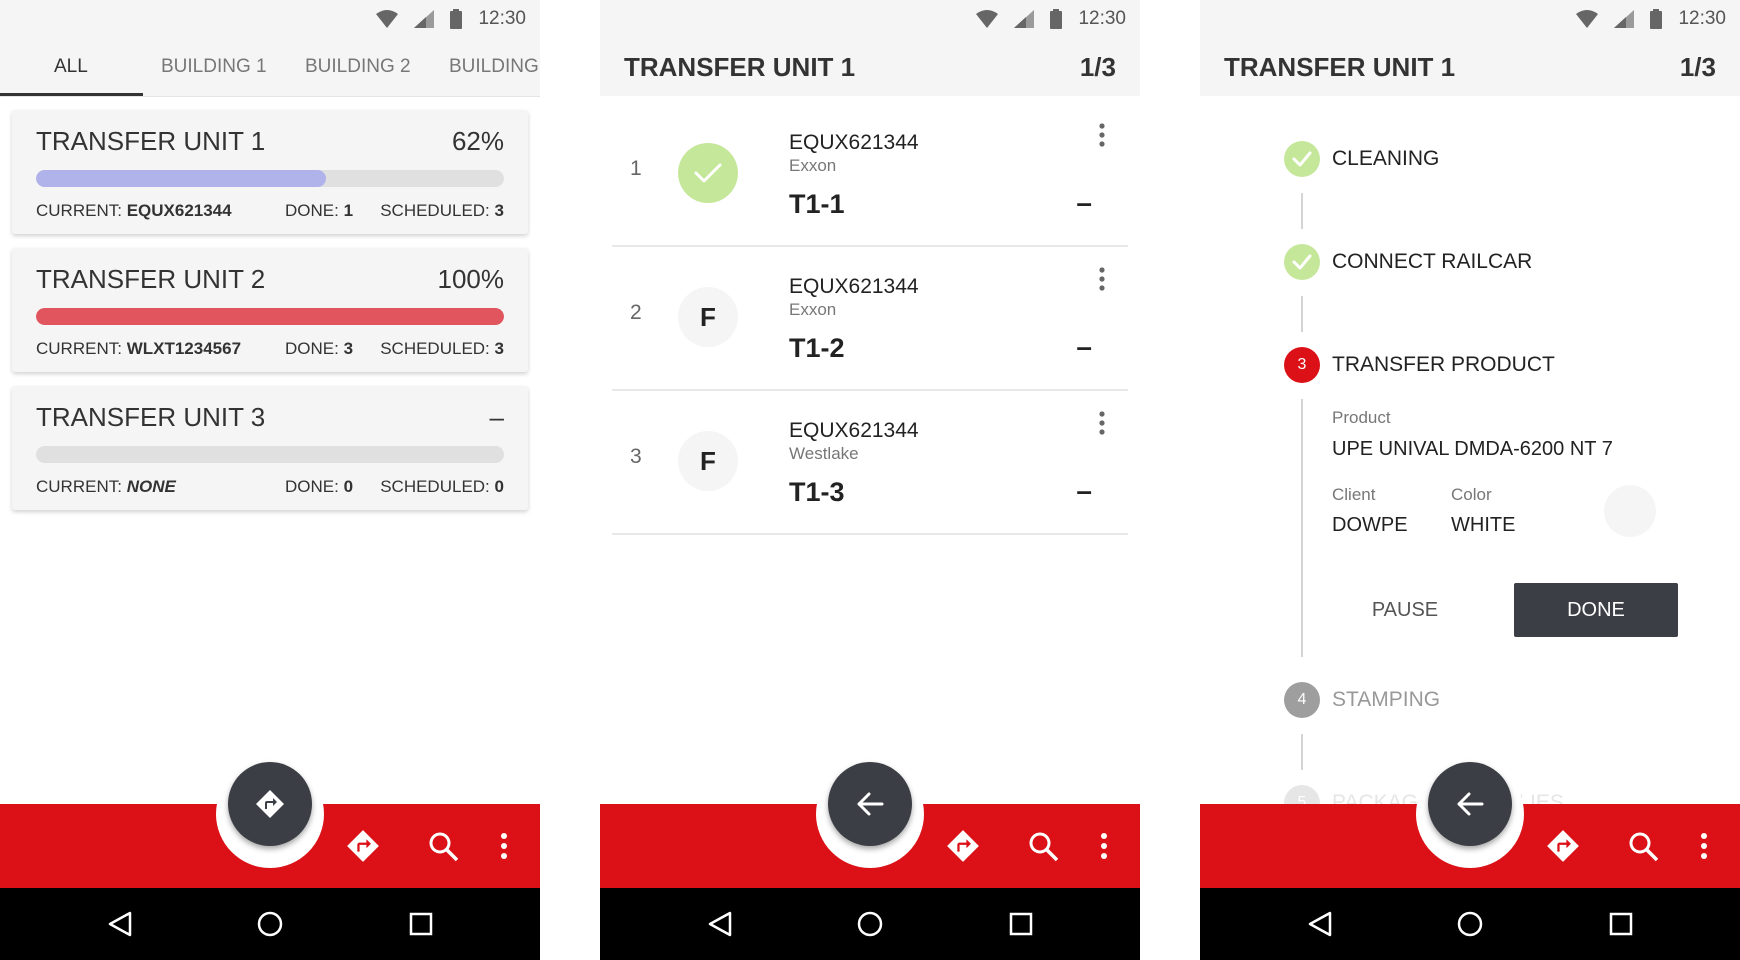 The width and height of the screenshot is (1740, 960). I want to click on row-index: 2, so click(636, 312).